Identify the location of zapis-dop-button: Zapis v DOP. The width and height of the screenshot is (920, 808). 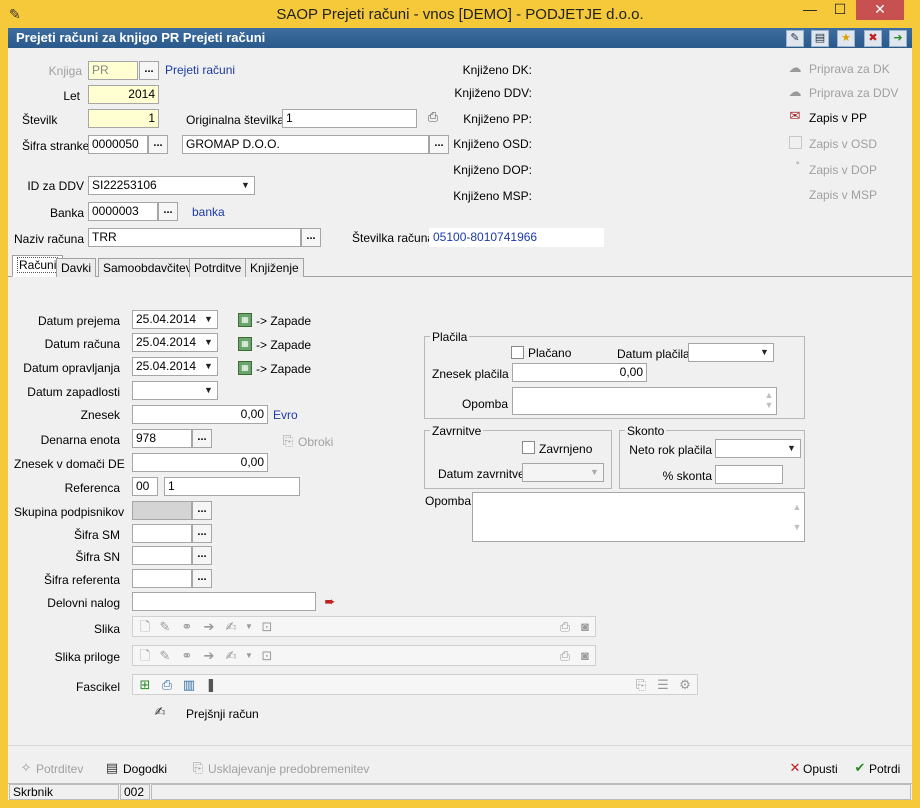
(843, 170).